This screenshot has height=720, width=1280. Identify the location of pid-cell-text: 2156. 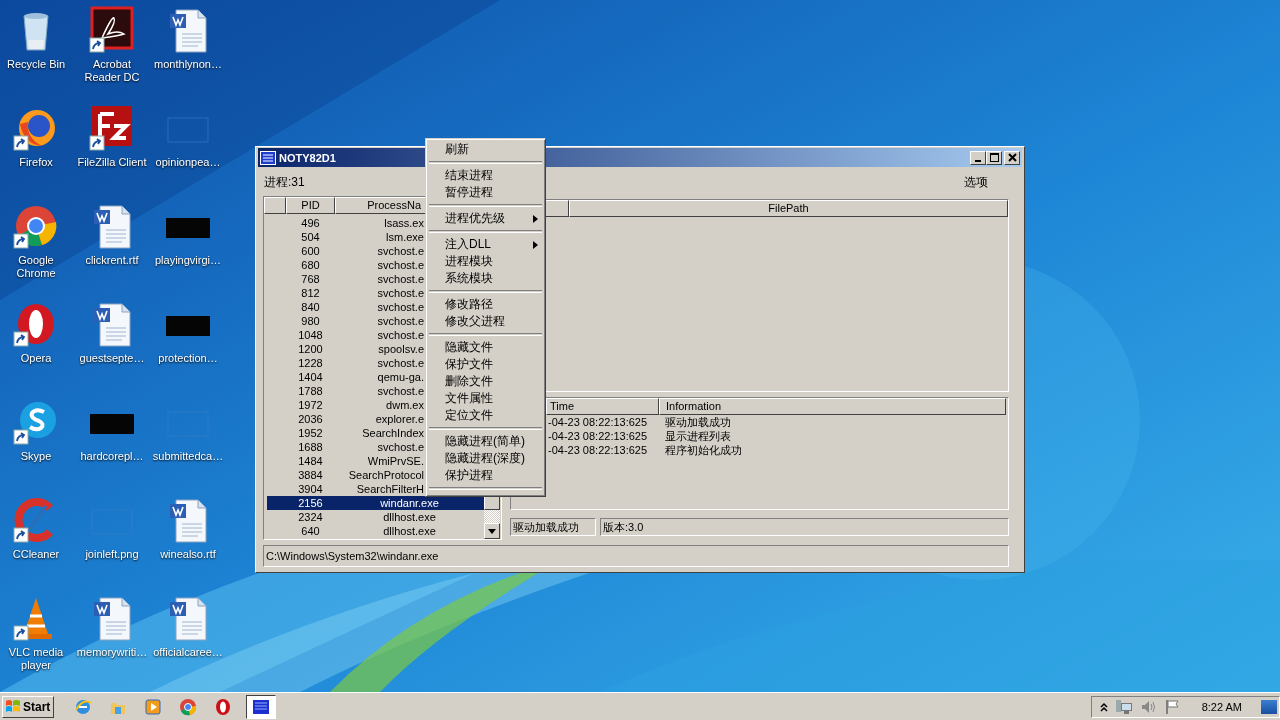
(310, 503).